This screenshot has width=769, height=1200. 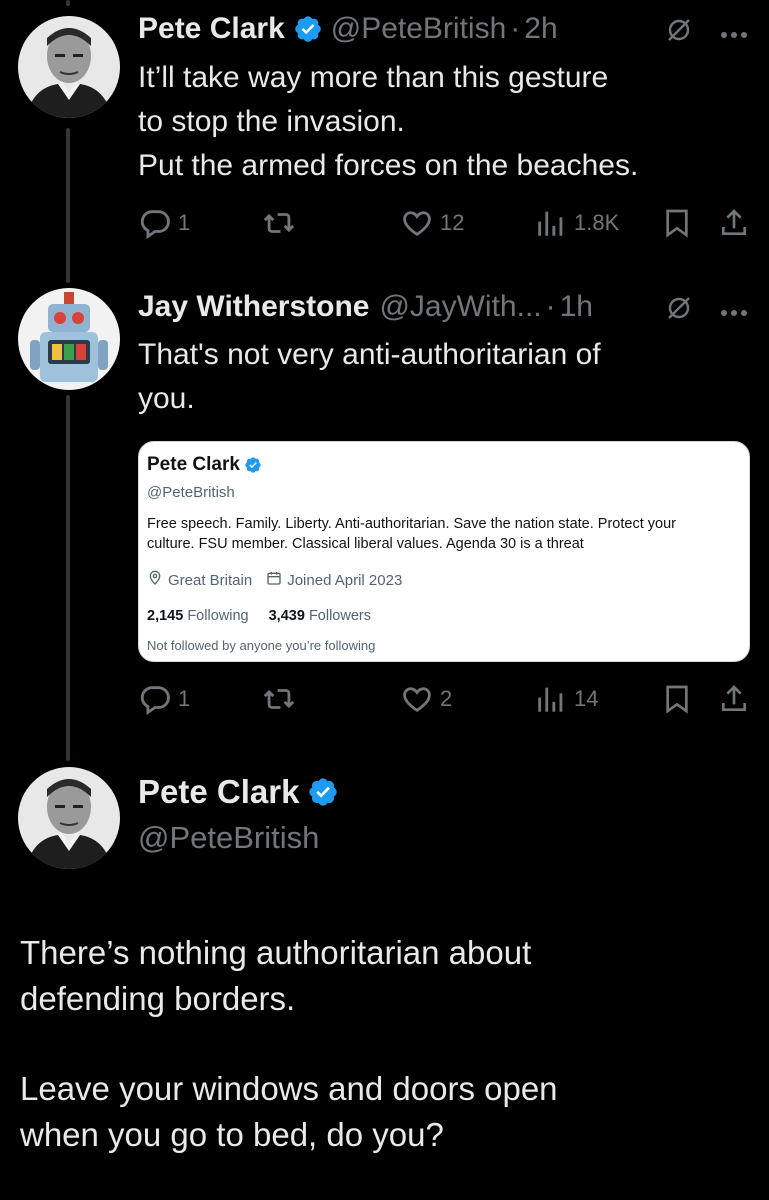 I want to click on timestamp: 2h, so click(x=540, y=29).